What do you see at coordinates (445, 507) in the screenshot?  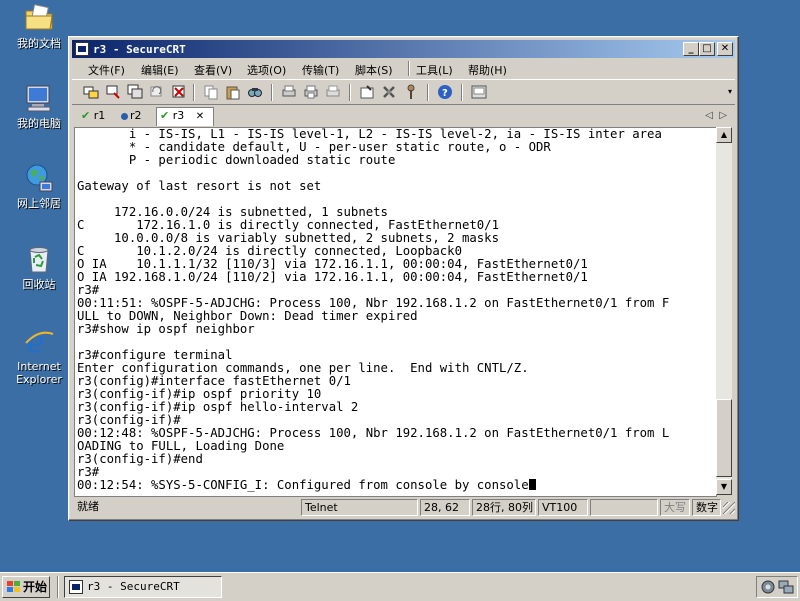 I see `status-cursor-position: 28, 62` at bounding box center [445, 507].